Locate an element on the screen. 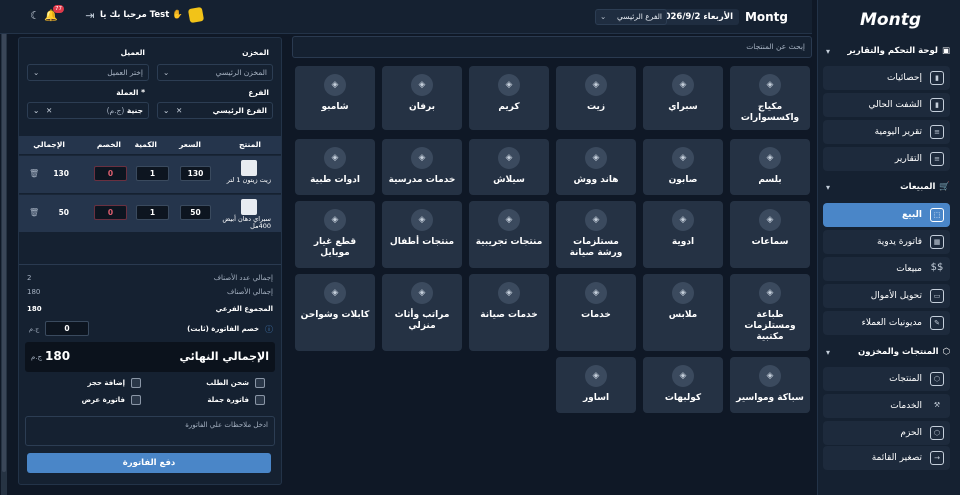 This screenshot has height=495, width=960. edit-icon: ✎ is located at coordinates (937, 323).